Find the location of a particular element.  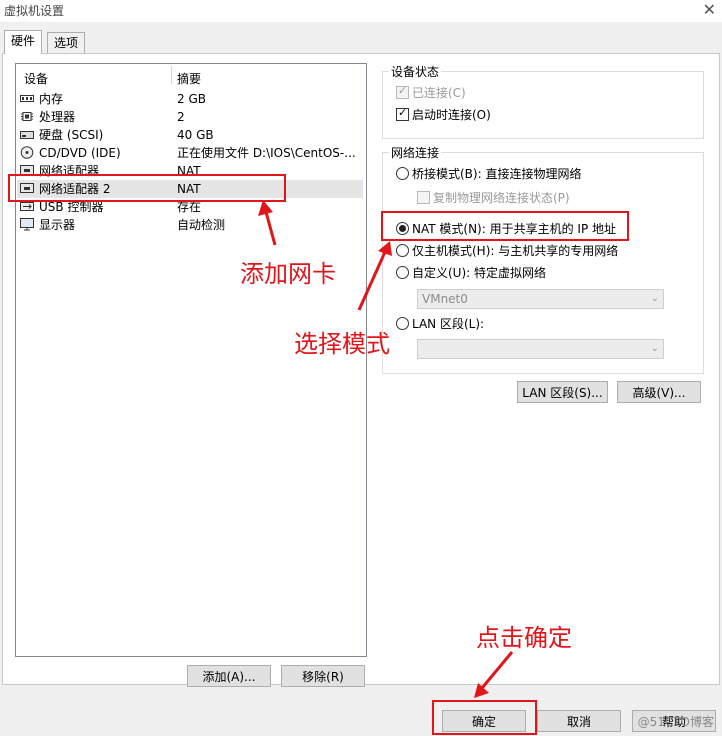

watermark: @51CTO博客 is located at coordinates (675, 722).